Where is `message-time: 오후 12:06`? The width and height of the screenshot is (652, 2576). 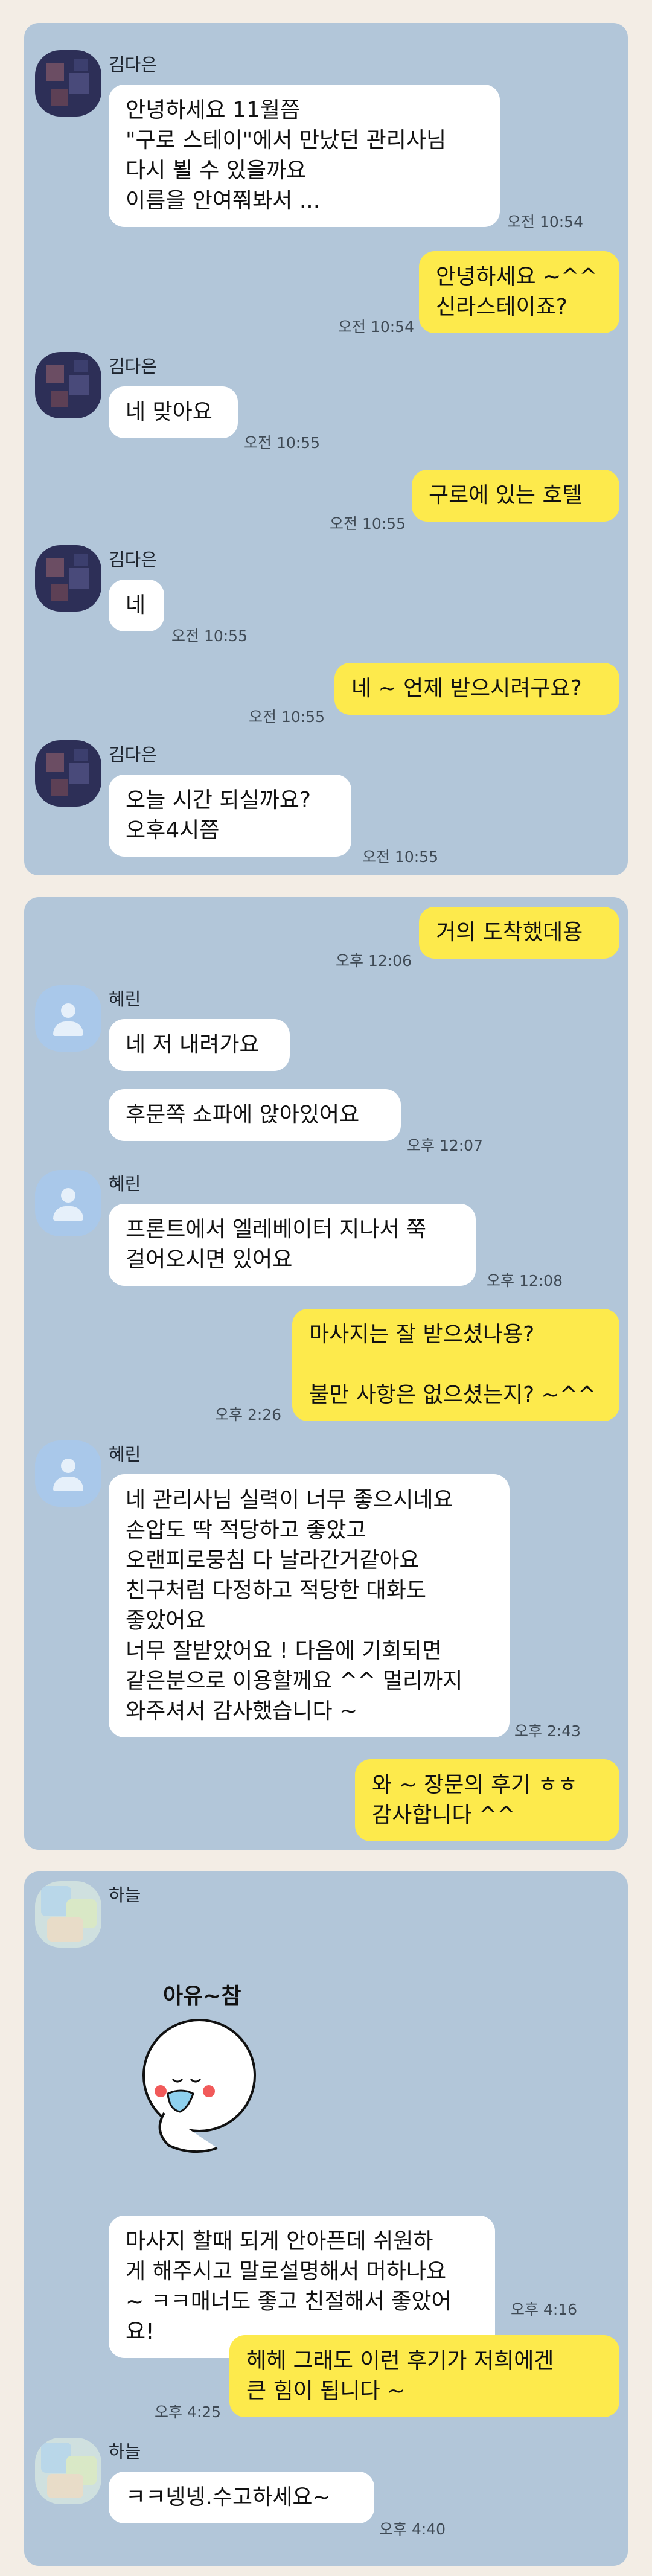 message-time: 오후 12:06 is located at coordinates (374, 961).